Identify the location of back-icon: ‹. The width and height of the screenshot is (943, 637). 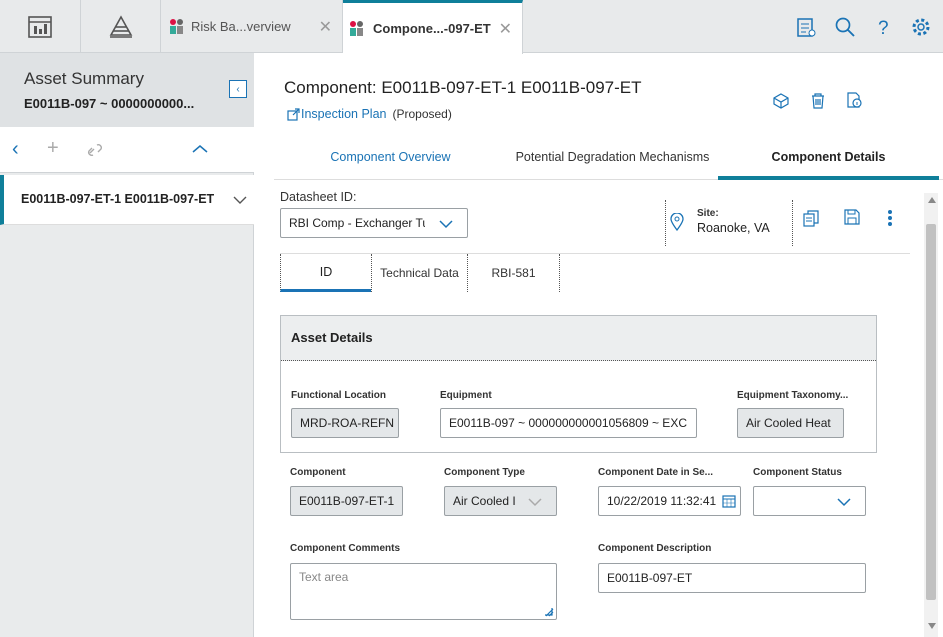
(15, 149).